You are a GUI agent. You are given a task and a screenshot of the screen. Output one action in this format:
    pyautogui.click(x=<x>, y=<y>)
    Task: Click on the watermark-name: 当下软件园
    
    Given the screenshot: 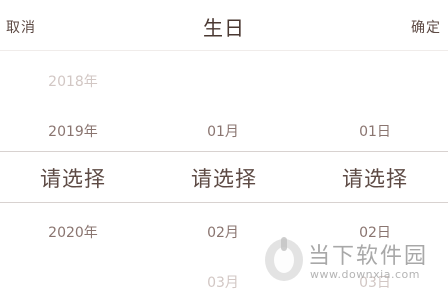 What is the action you would take?
    pyautogui.click(x=368, y=256)
    